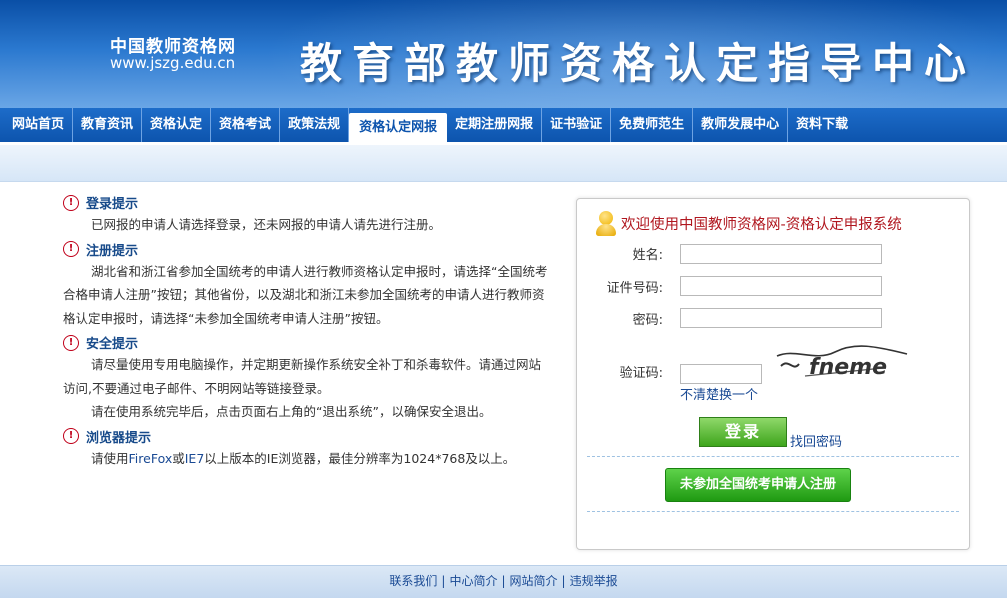  I want to click on center-title: 教育部教师资格认定指导中心, so click(638, 63).